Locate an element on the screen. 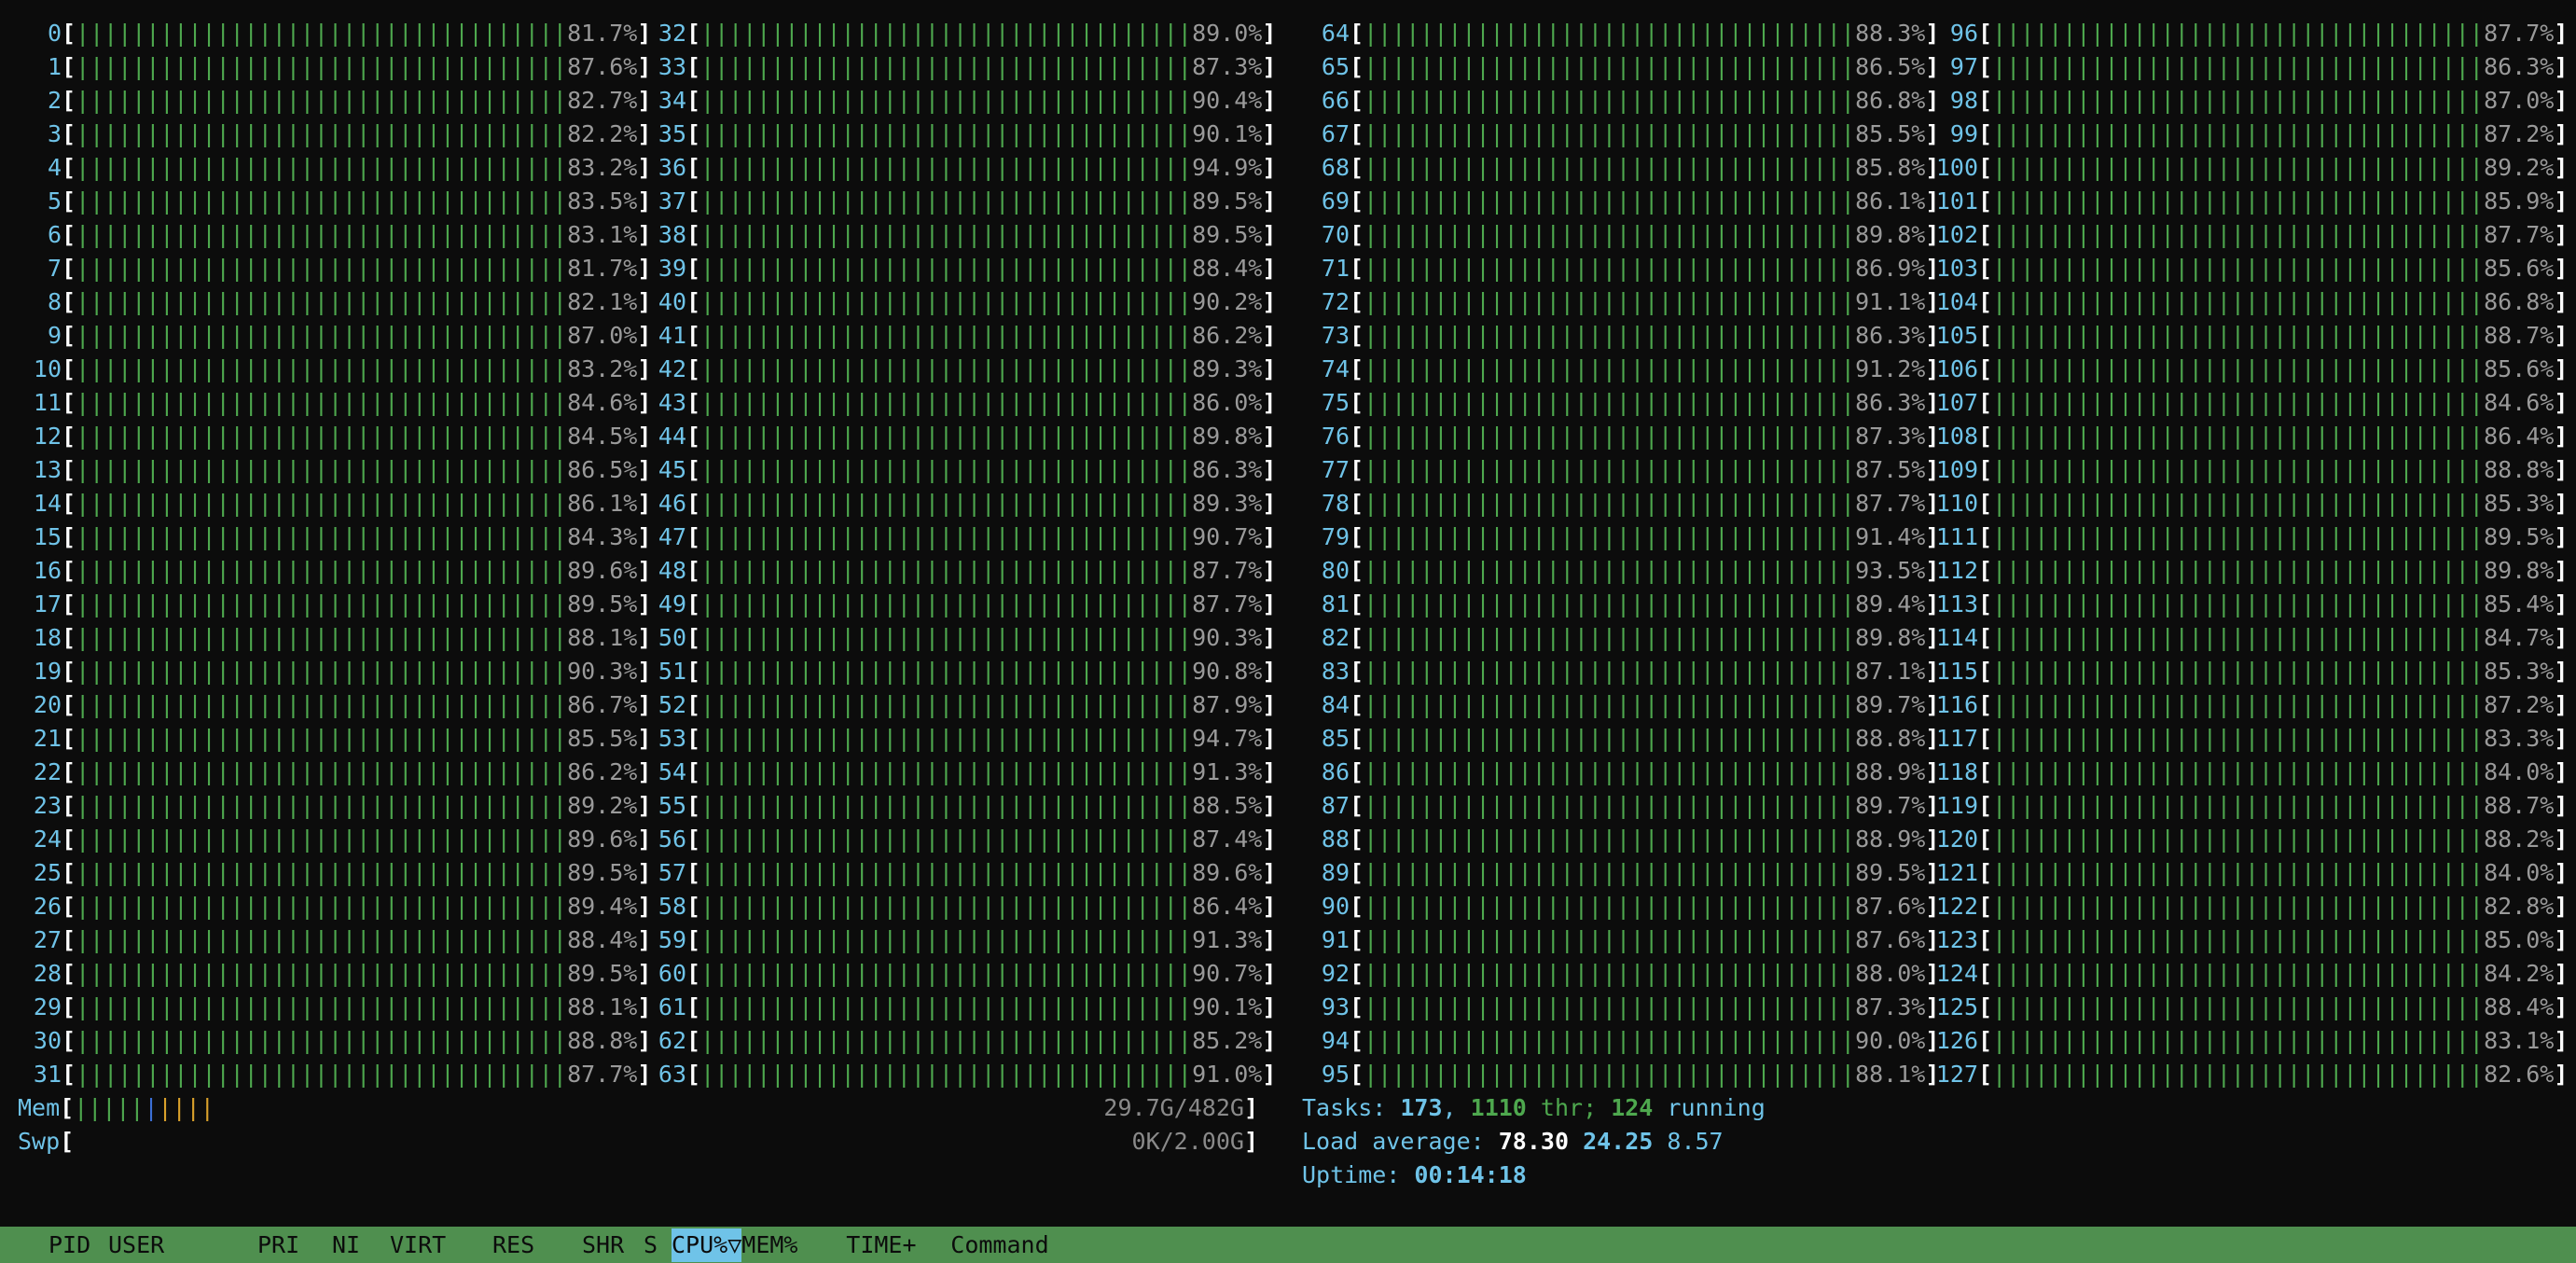  cpu-percent: 81.7 is located at coordinates (595, 33).